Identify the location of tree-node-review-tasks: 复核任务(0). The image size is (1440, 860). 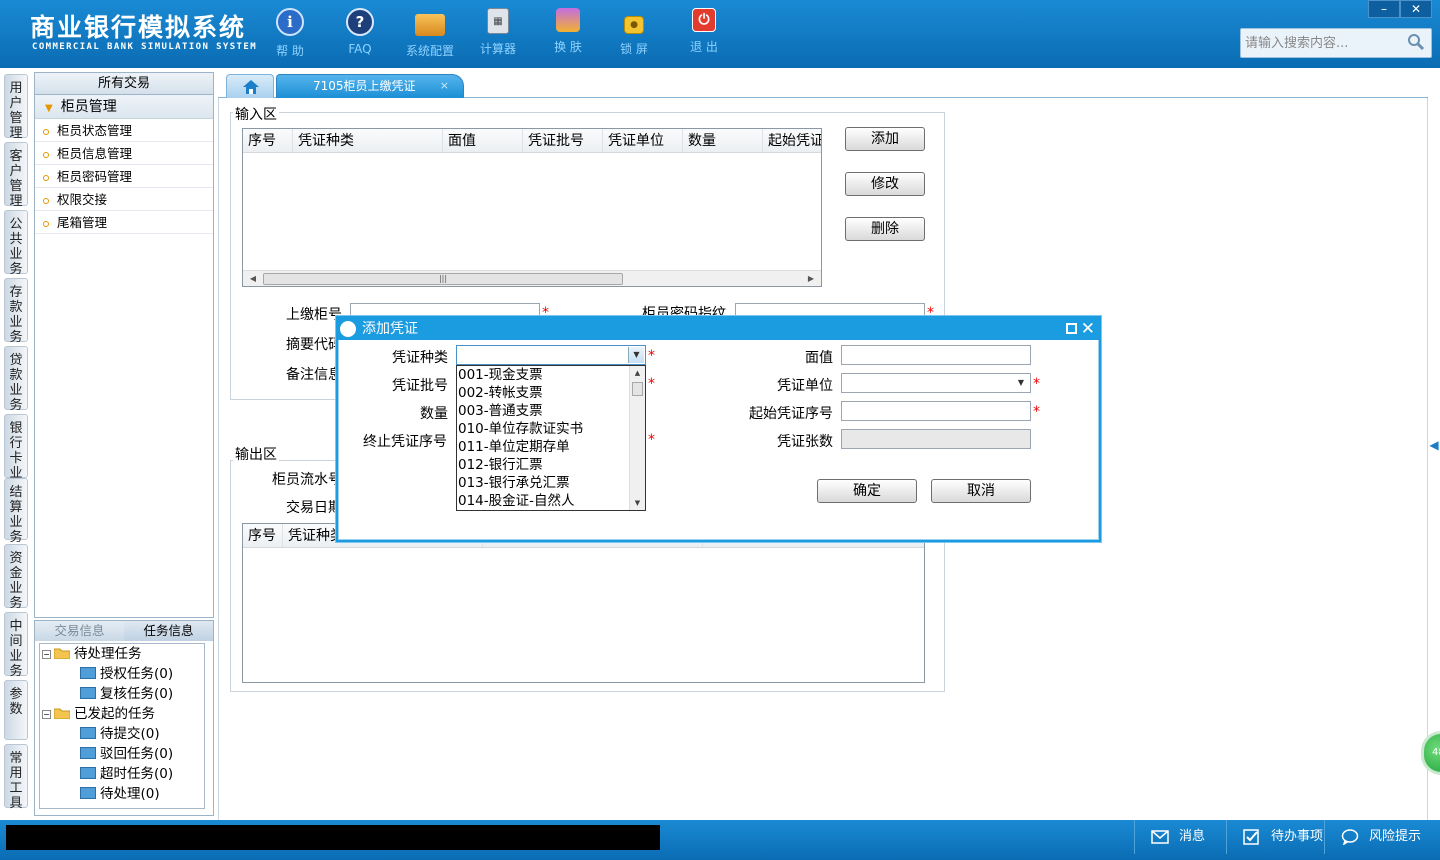
(126, 694).